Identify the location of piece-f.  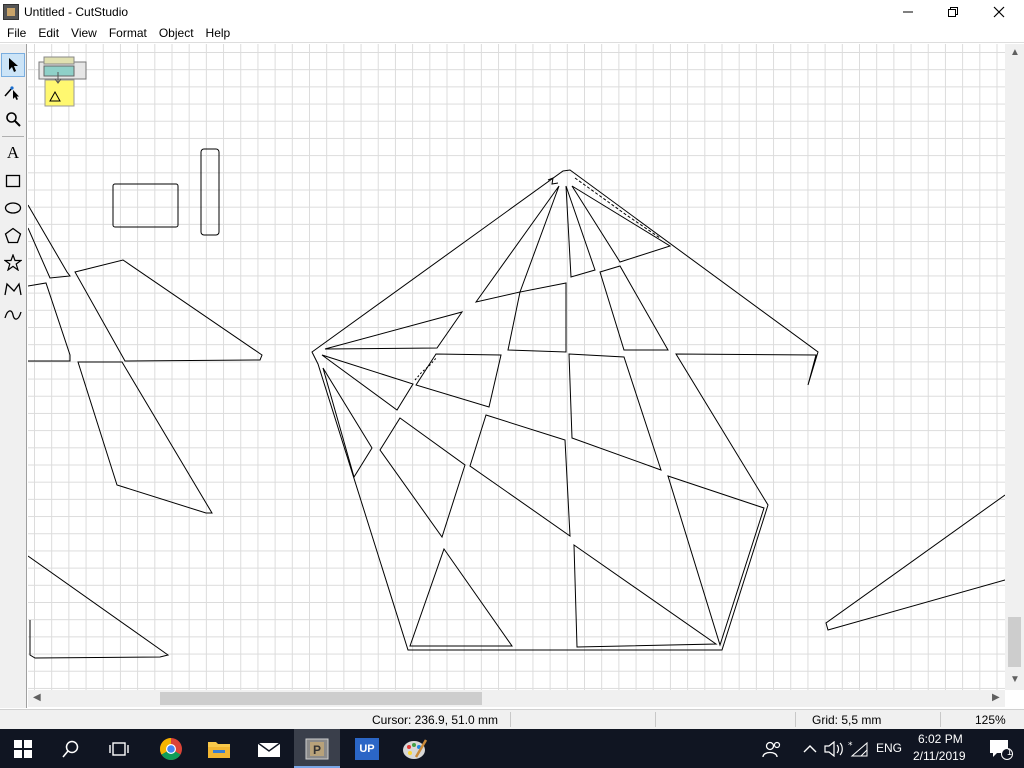
(537, 317).